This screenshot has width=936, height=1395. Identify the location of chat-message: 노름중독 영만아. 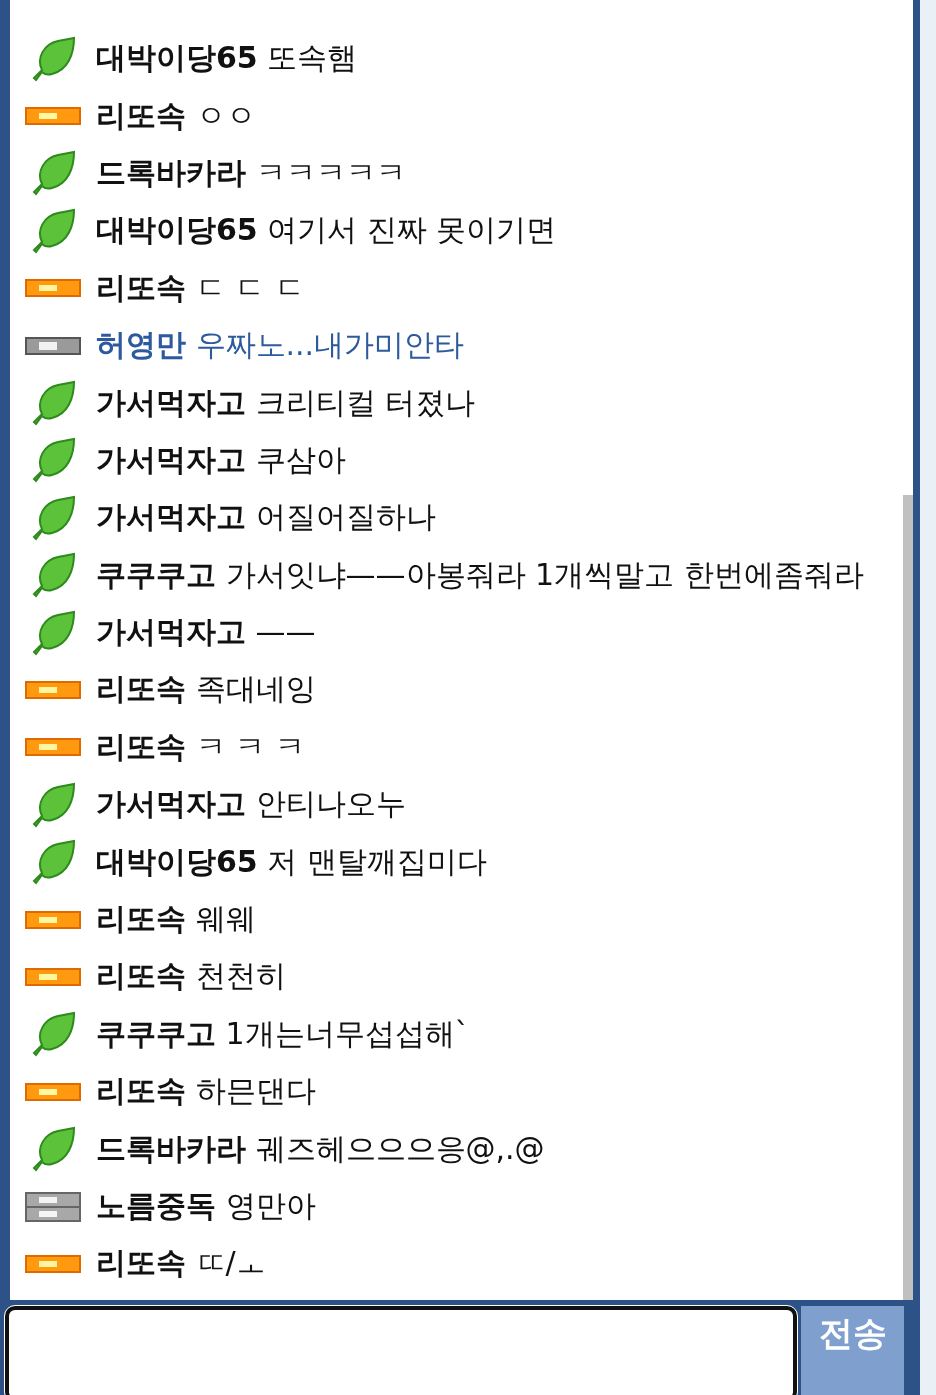
(206, 1206).